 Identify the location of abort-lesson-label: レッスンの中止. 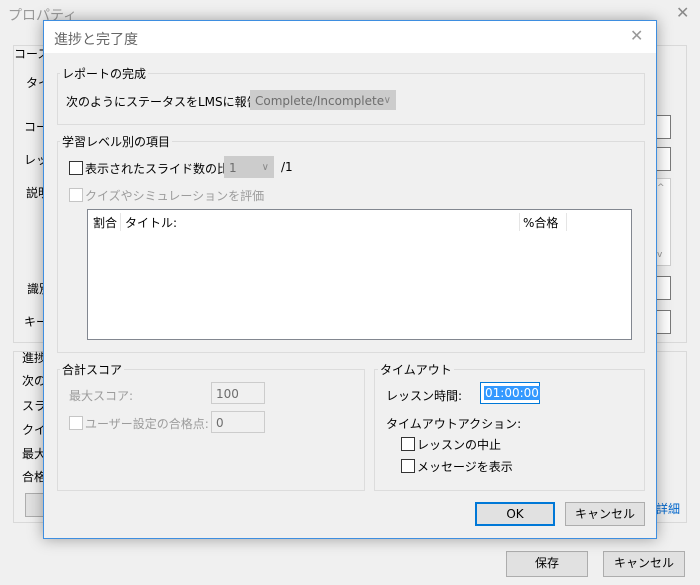
(459, 445).